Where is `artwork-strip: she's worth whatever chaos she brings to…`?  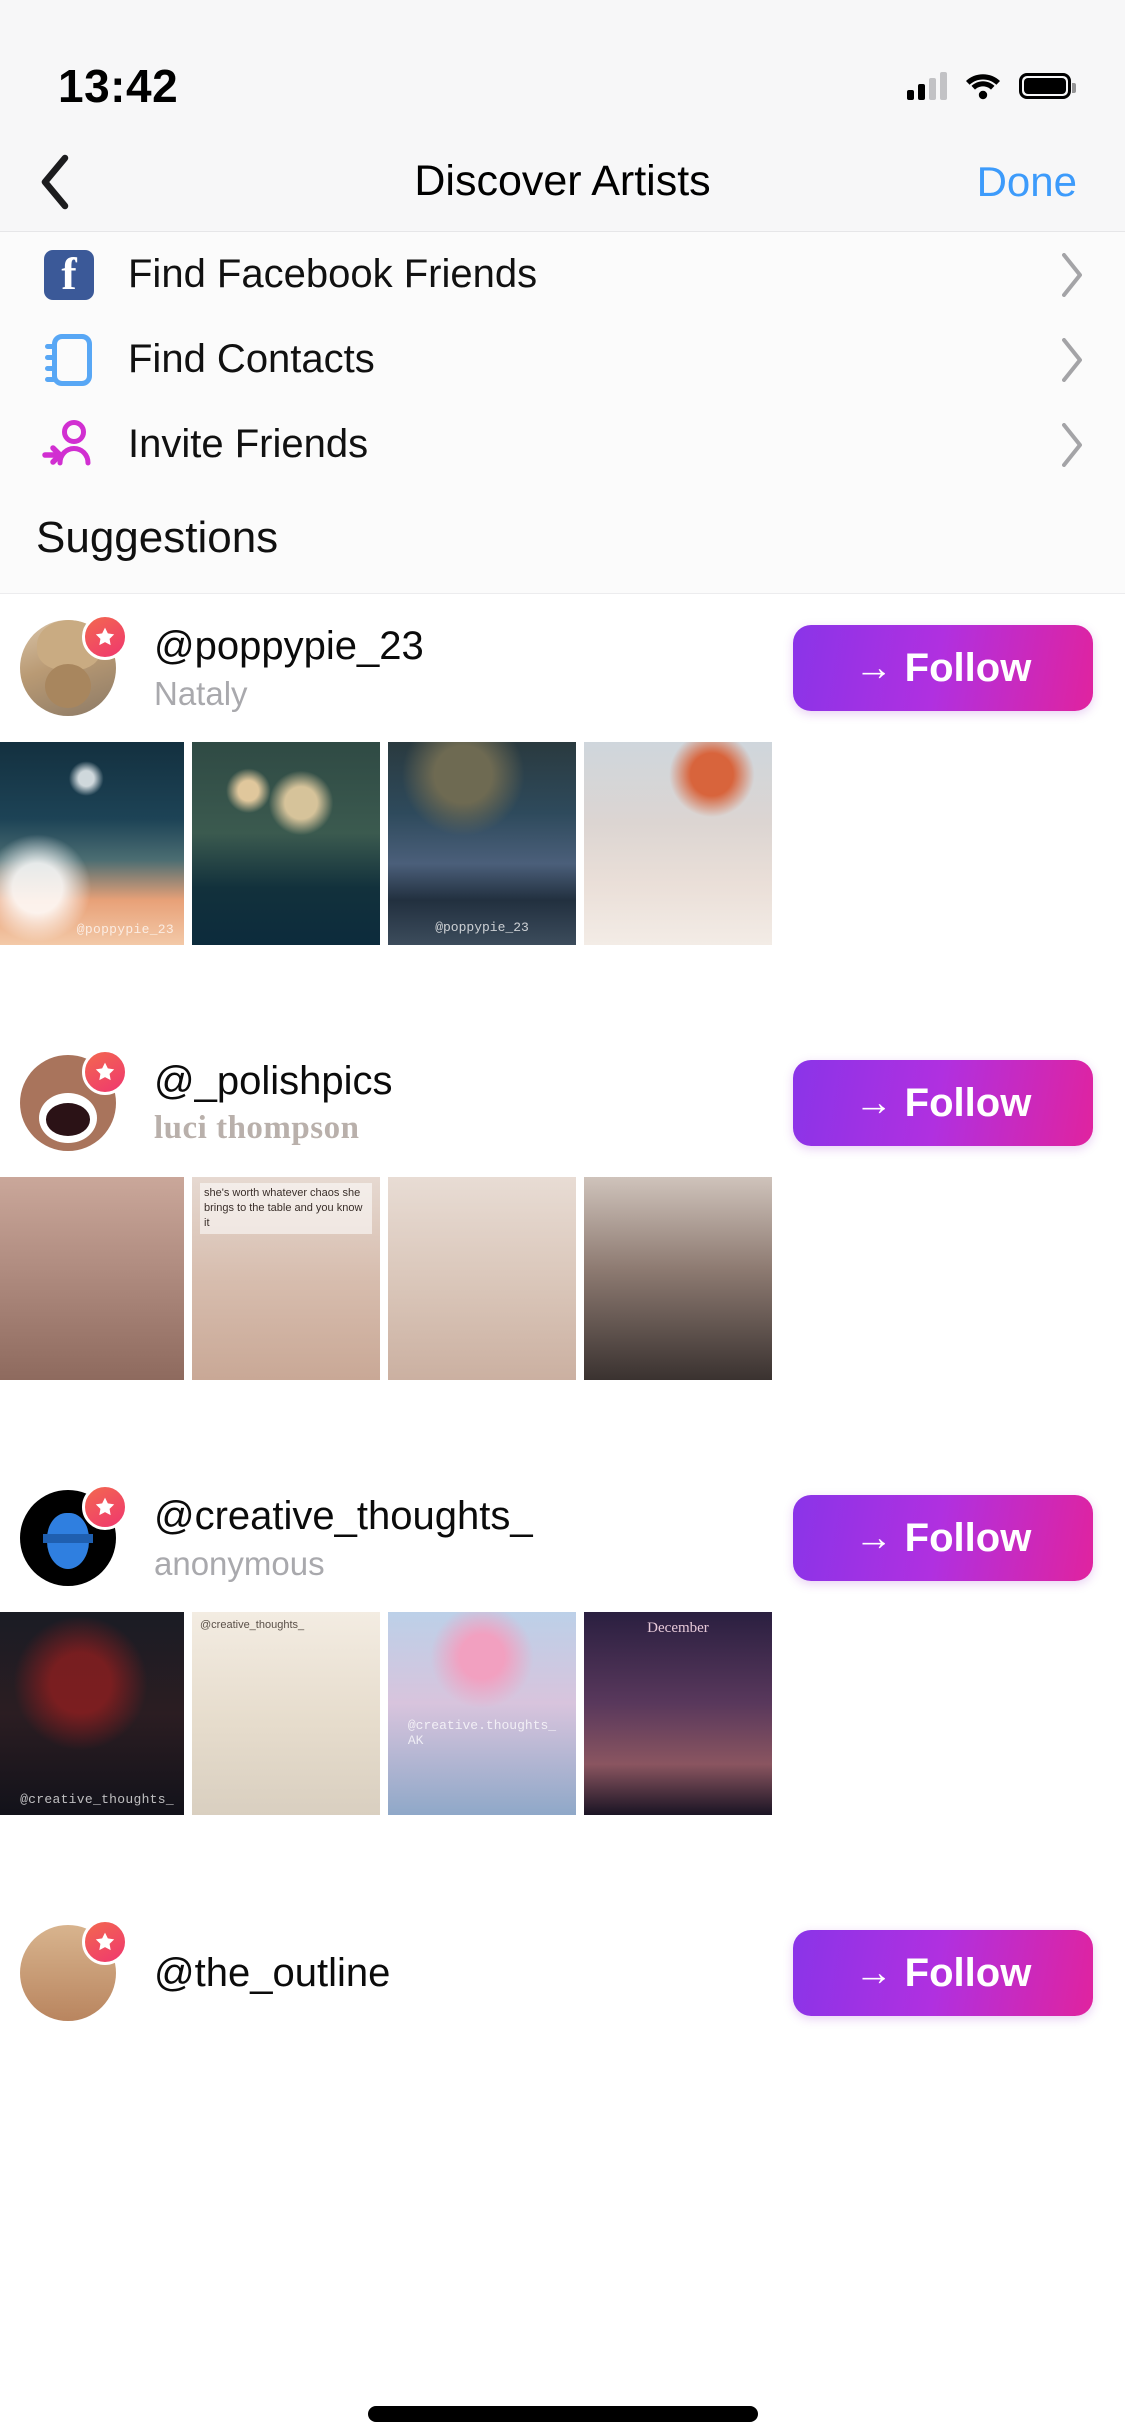
artwork-strip: she's worth whatever chaos she brings to… is located at coordinates (562, 1278).